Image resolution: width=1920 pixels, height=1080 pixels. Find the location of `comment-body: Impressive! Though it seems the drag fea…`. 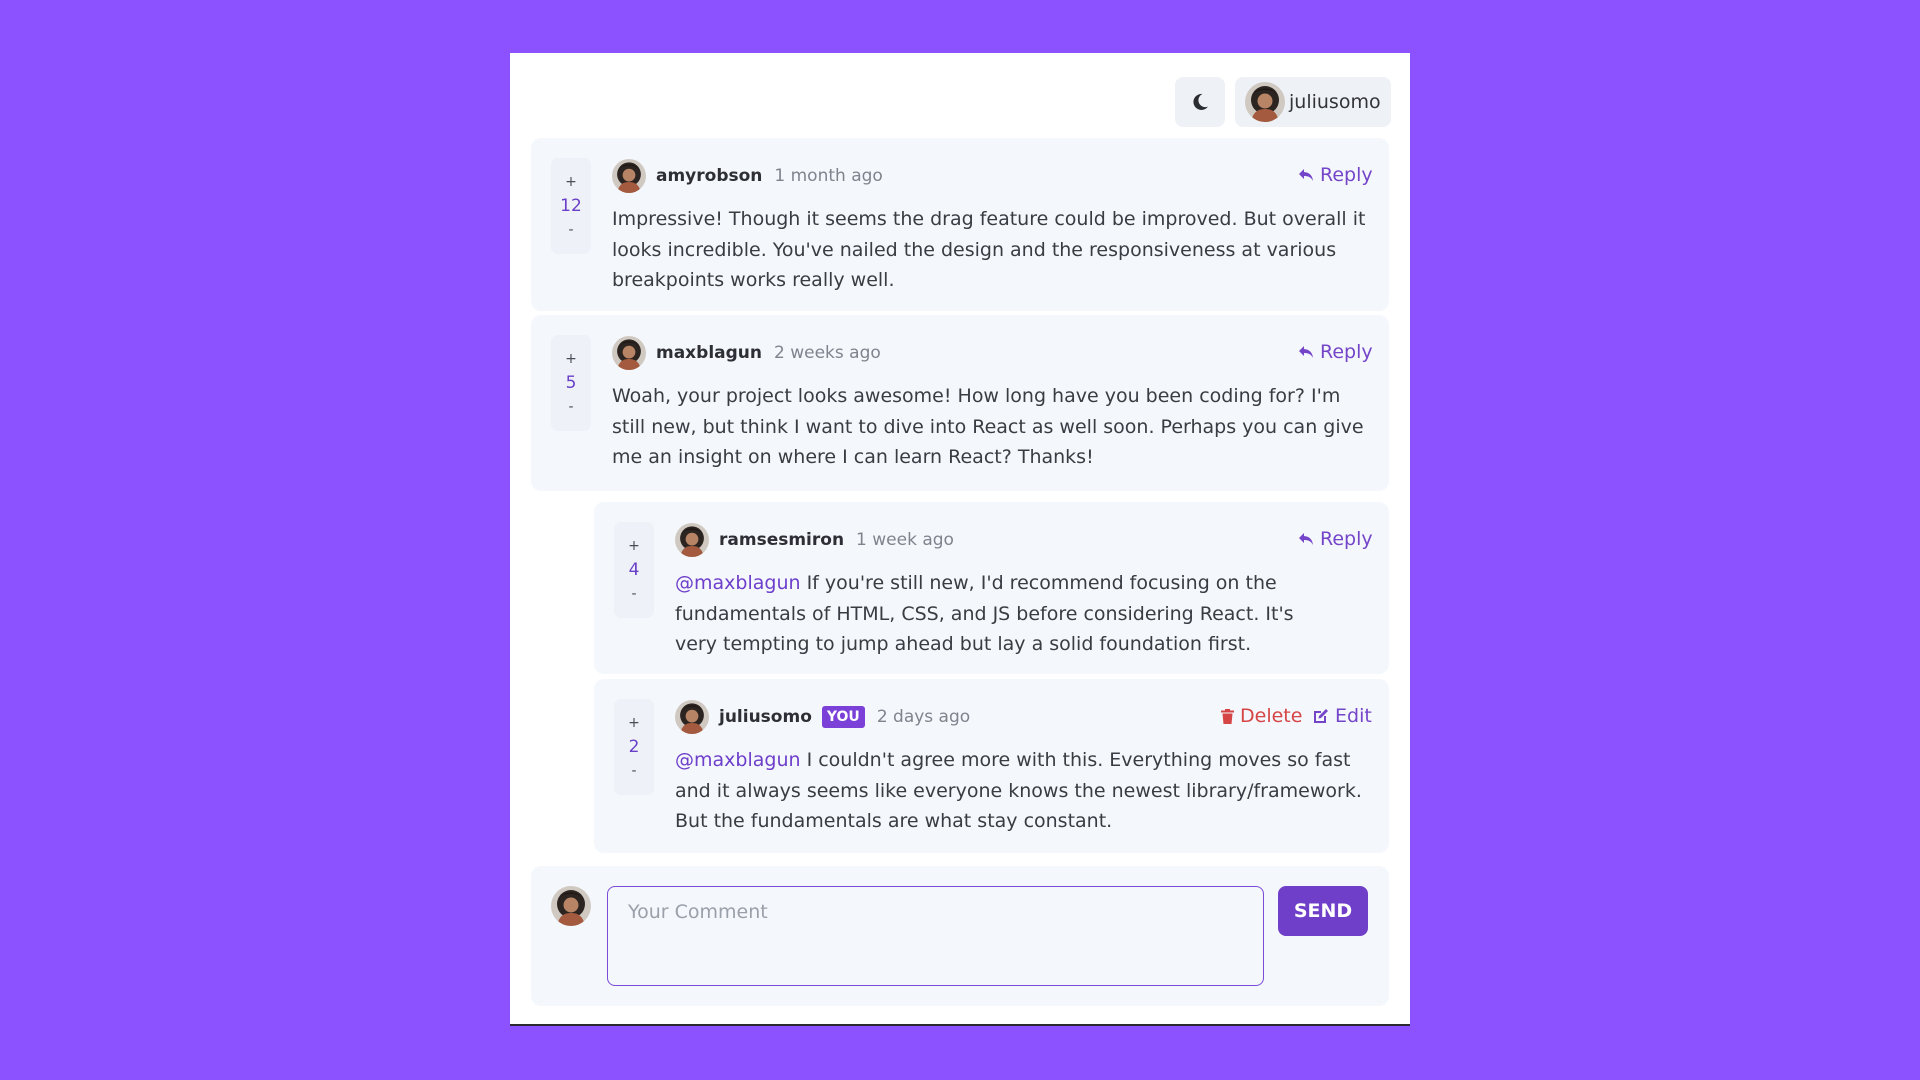

comment-body: Impressive! Though it seems the drag fea… is located at coordinates (989, 249).